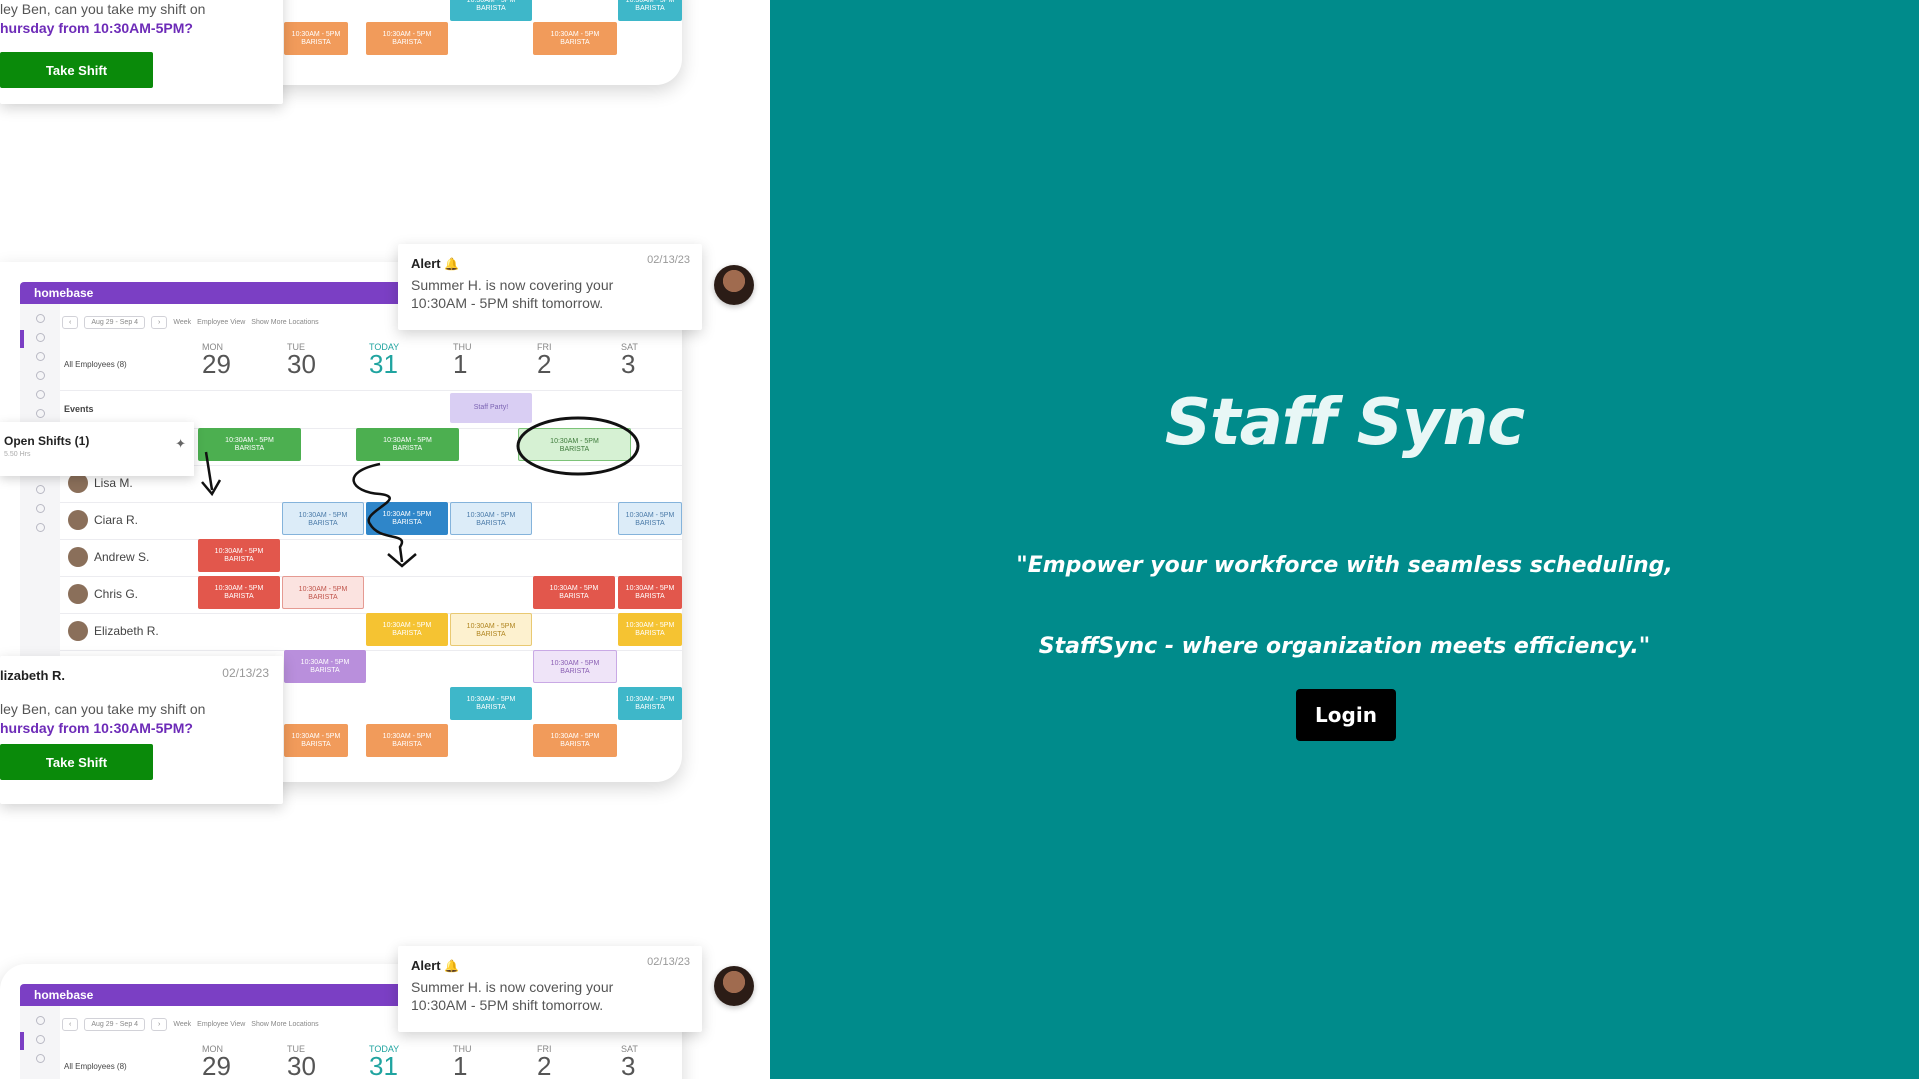 Image resolution: width=1919 pixels, height=1079 pixels. I want to click on app-title: Staff Sync, so click(1344, 423).